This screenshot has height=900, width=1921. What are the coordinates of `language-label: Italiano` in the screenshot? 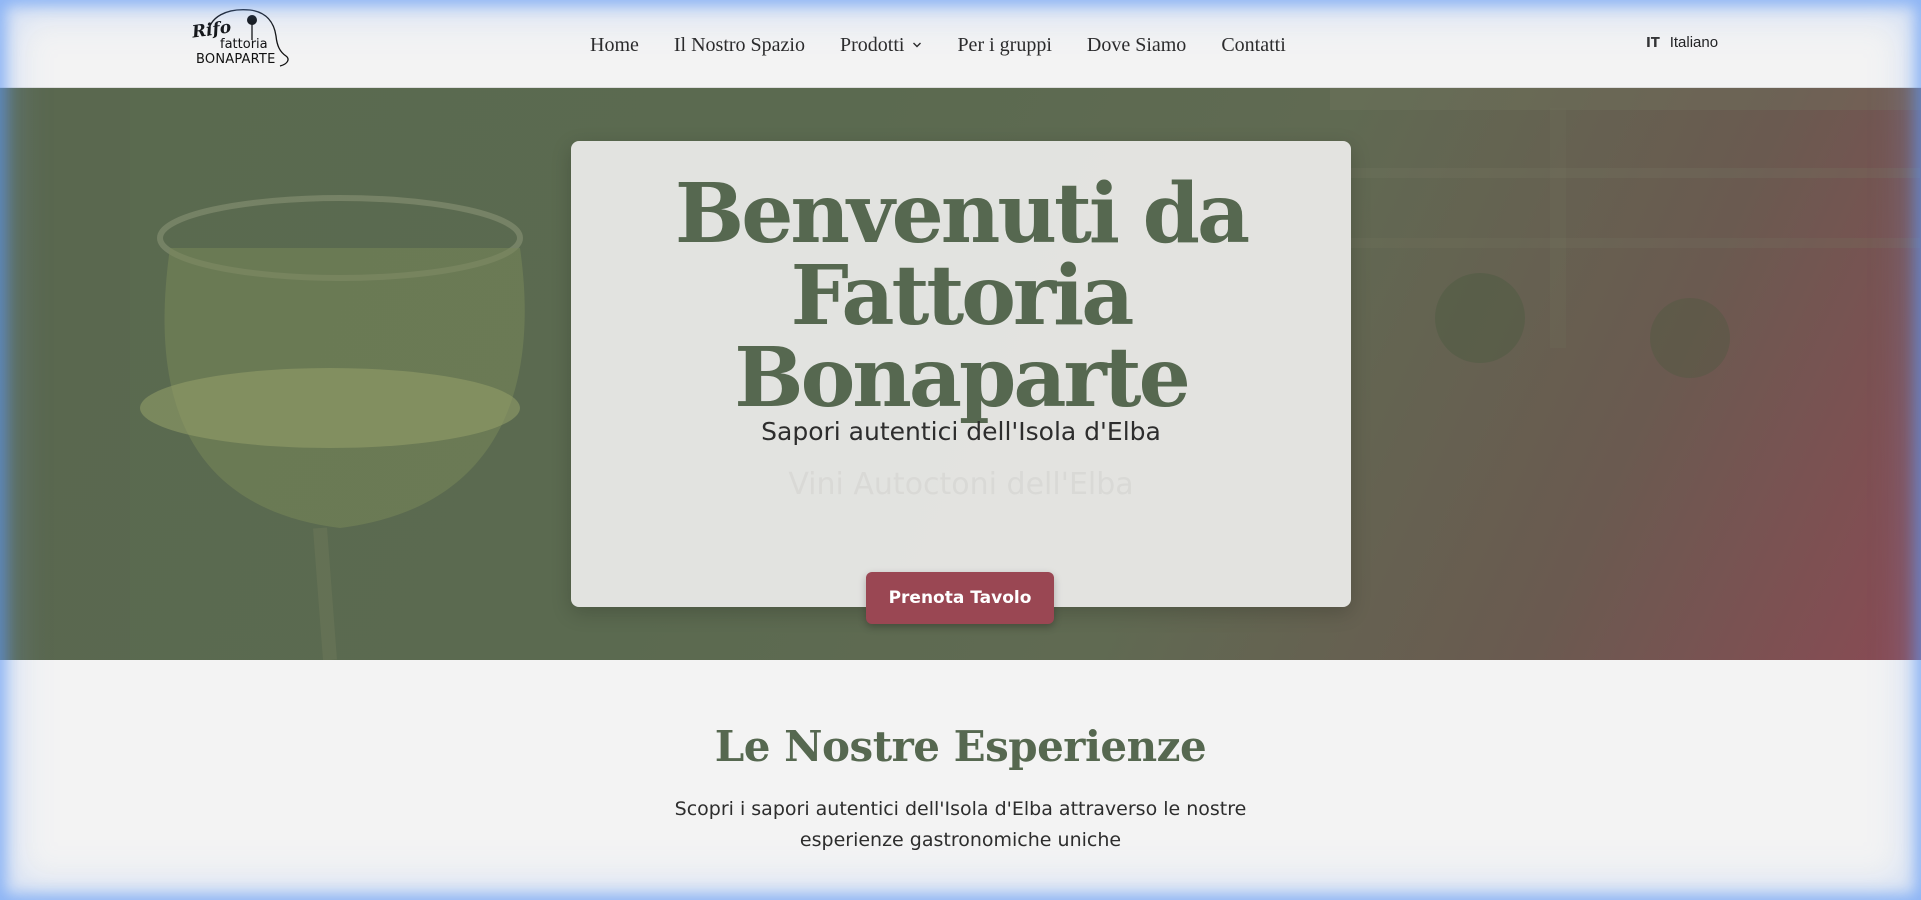 It's located at (1694, 42).